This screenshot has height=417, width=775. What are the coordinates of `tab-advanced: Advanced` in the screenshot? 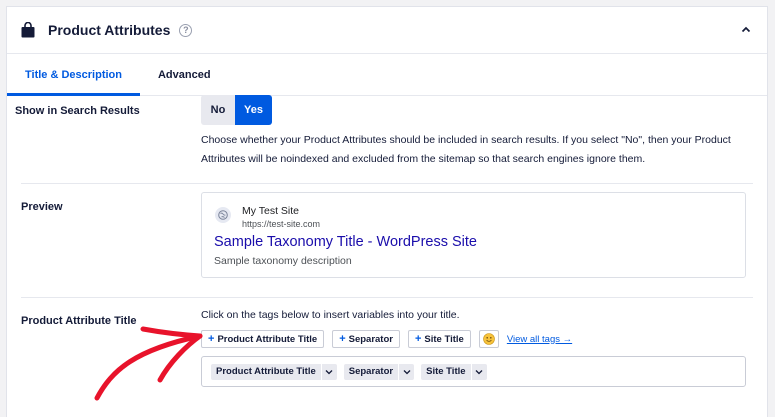 It's located at (184, 75).